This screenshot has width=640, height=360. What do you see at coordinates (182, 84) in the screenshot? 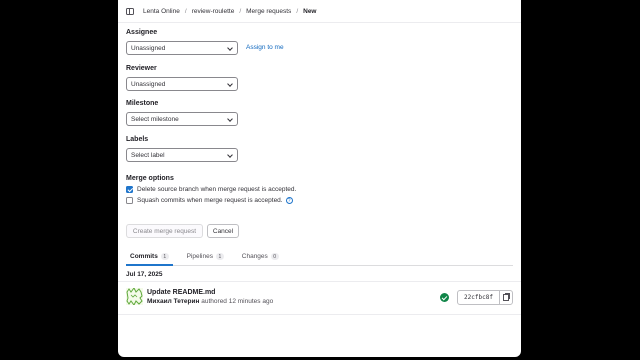
I see `reviewer-dropdown: Unassigned` at bounding box center [182, 84].